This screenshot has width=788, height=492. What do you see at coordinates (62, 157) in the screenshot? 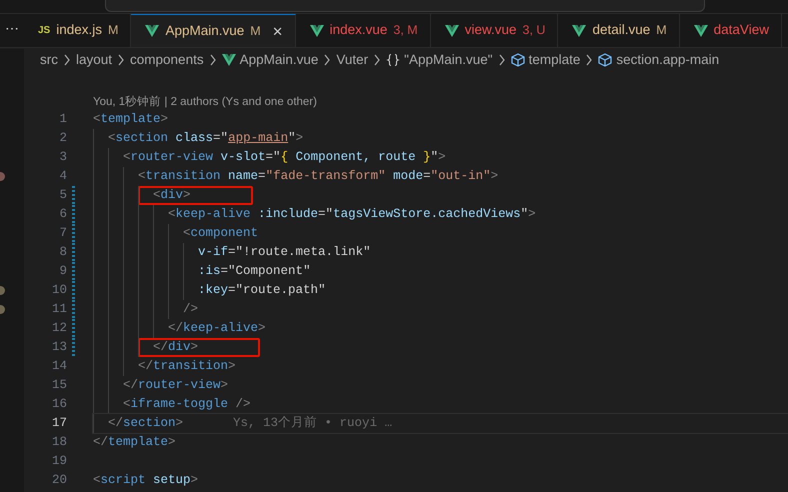
I see `line-number: 3` at bounding box center [62, 157].